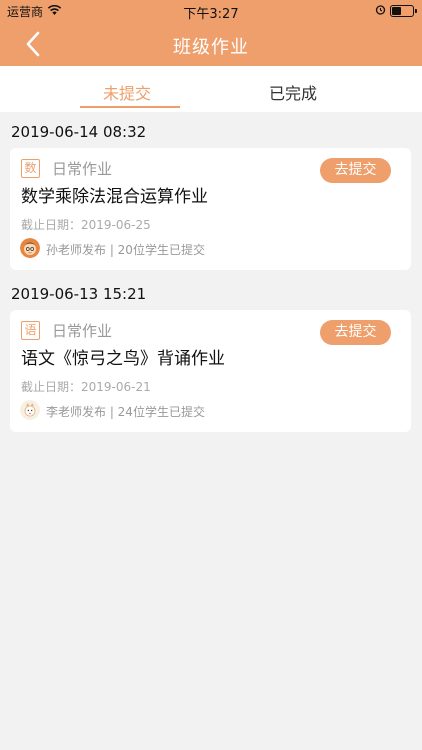 This screenshot has width=422, height=750. What do you see at coordinates (86, 387) in the screenshot?
I see `deadline-text: 截止日期：2019-06-21` at bounding box center [86, 387].